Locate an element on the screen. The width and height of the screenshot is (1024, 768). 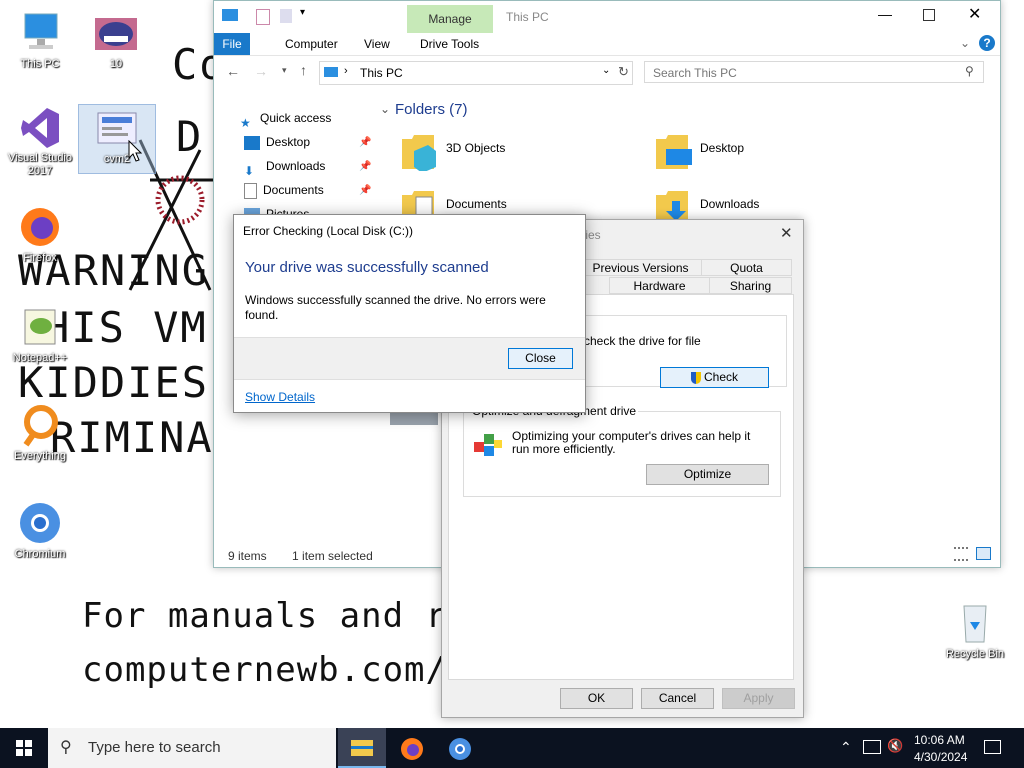
desktop-icon-label: This PC is located at coordinates (40, 64).